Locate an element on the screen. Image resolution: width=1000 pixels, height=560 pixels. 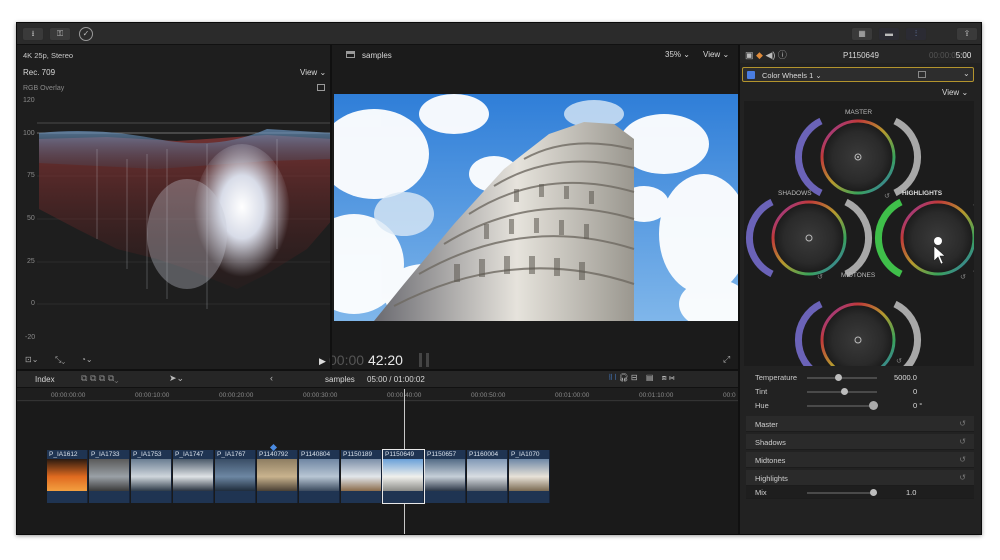
timeline-clip: P_IA1747 is located at coordinates (193, 476).